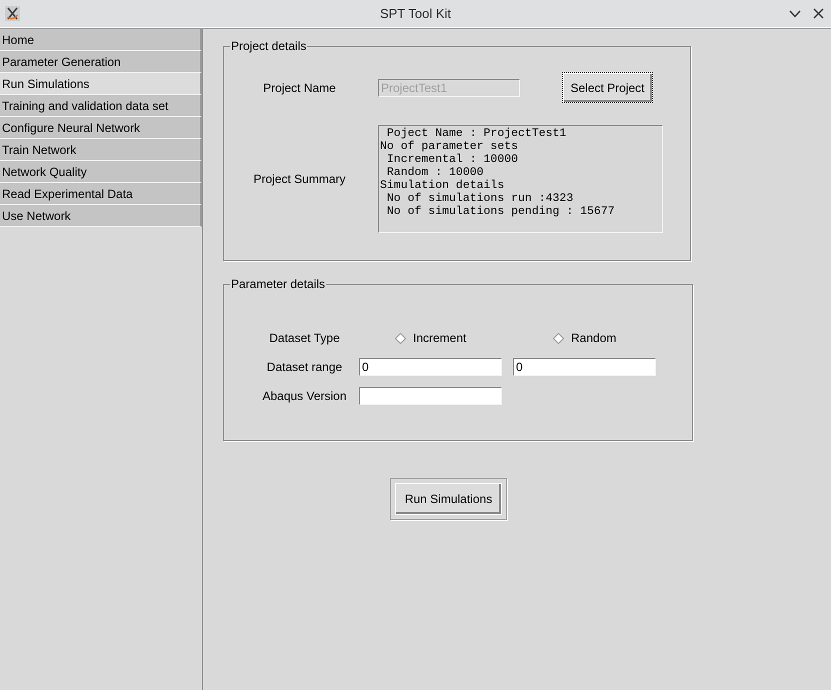 The height and width of the screenshot is (690, 831). Describe the element at coordinates (101, 194) in the screenshot. I see `sidebar-item: Read Experimental Data` at that location.